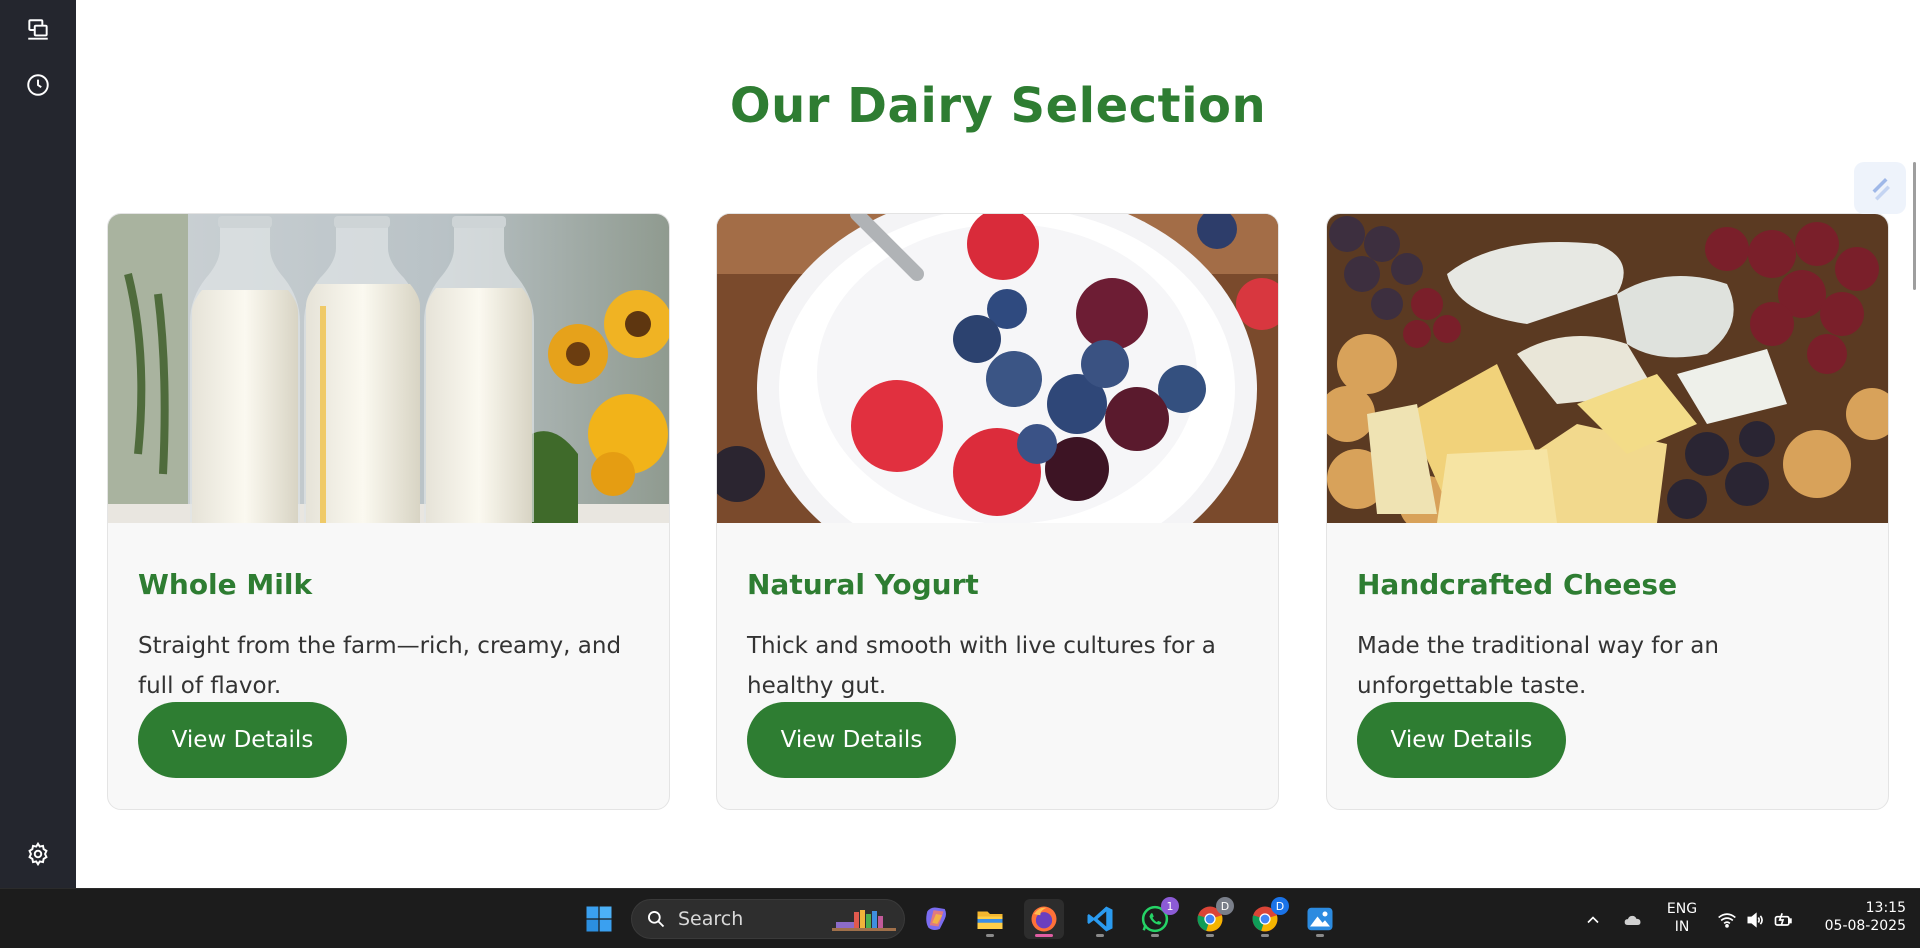 Image resolution: width=1920 pixels, height=948 pixels. What do you see at coordinates (1607, 368) in the screenshot?
I see `cheese-platter-photo` at bounding box center [1607, 368].